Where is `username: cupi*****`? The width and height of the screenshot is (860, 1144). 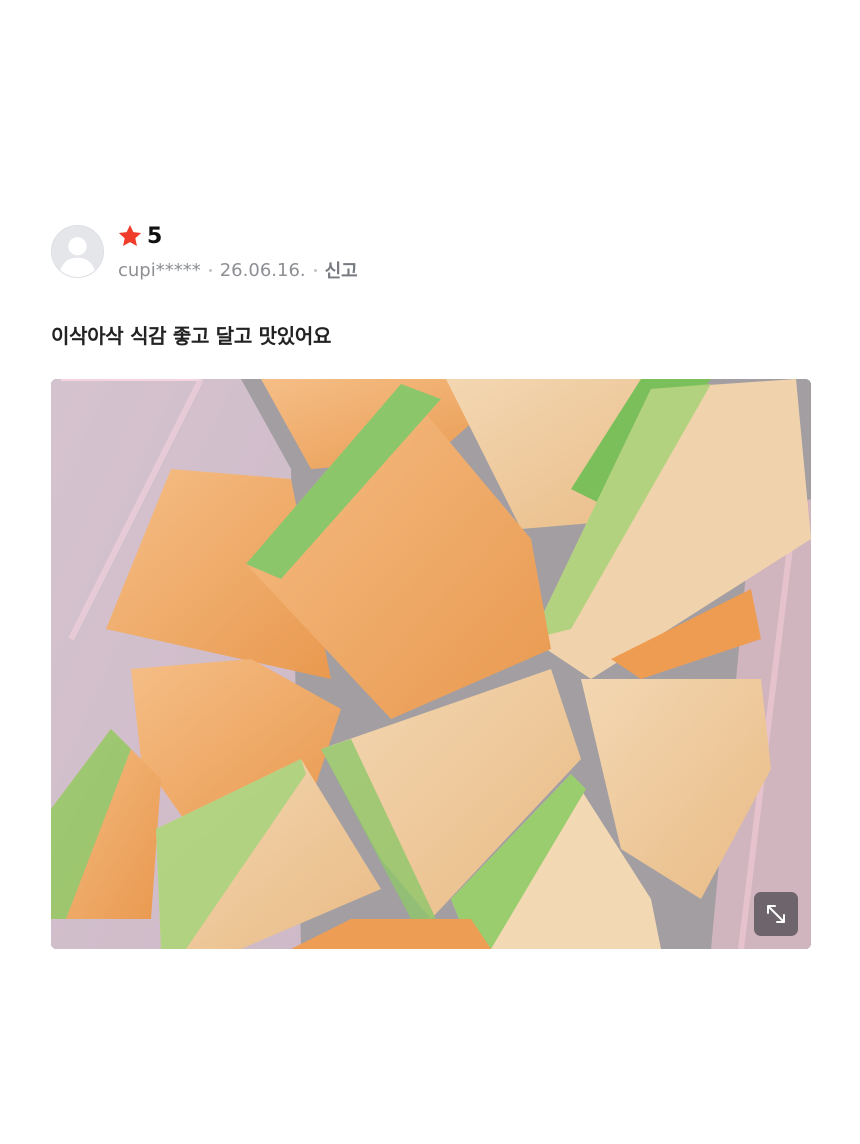
username: cupi***** is located at coordinates (159, 270).